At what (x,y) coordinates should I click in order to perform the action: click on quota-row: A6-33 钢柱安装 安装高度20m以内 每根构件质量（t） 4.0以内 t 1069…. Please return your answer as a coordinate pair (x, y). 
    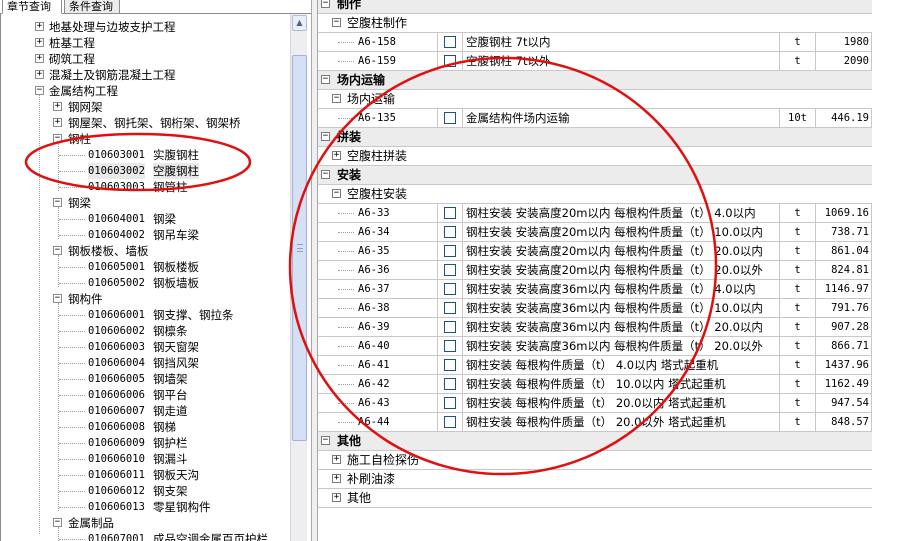
    Looking at the image, I should click on (595, 213).